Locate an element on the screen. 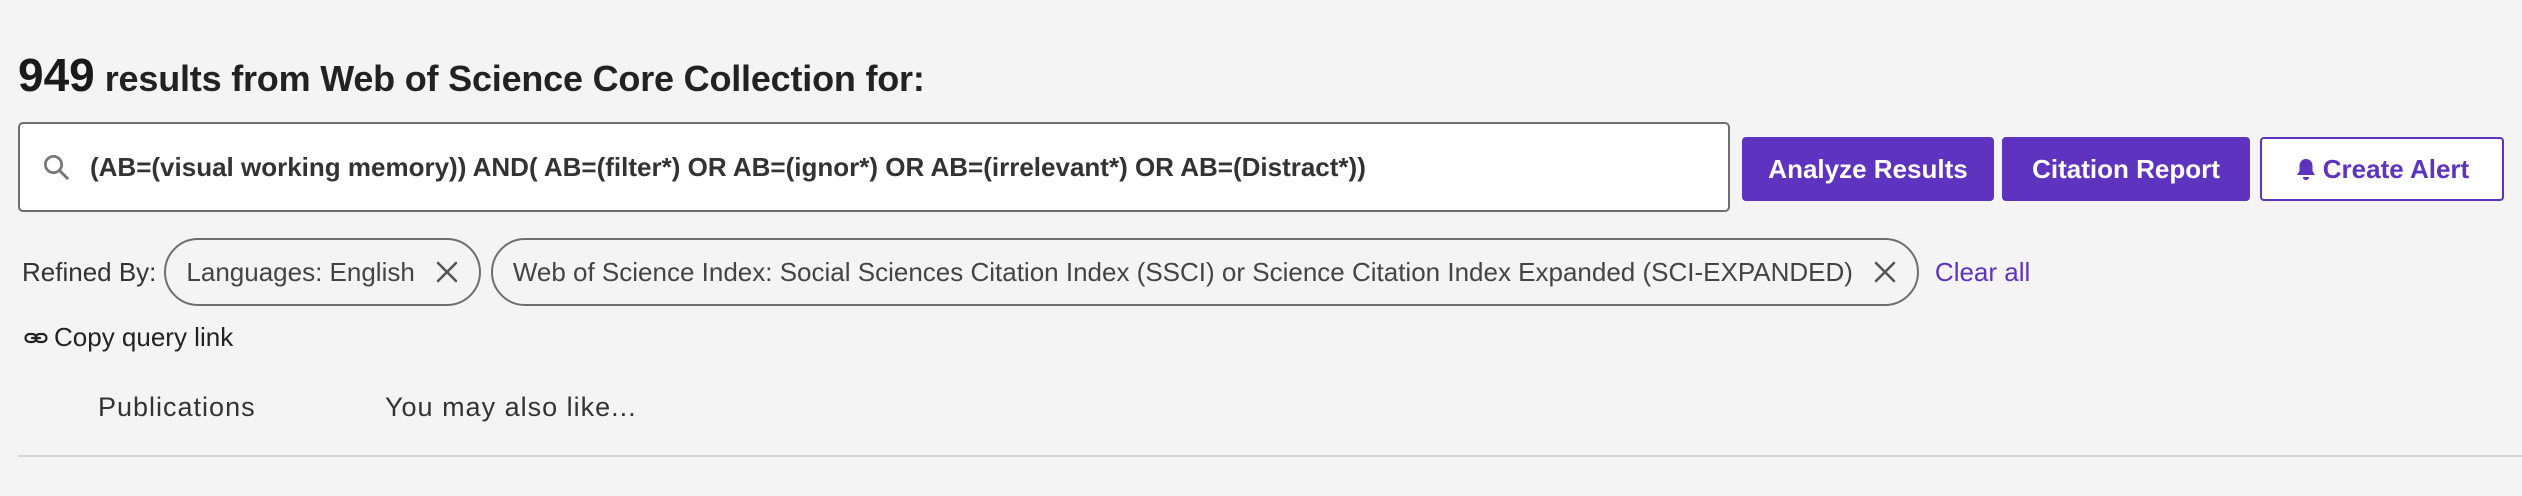 The width and height of the screenshot is (2522, 496). create-alert-label: Create Alert is located at coordinates (2396, 168).